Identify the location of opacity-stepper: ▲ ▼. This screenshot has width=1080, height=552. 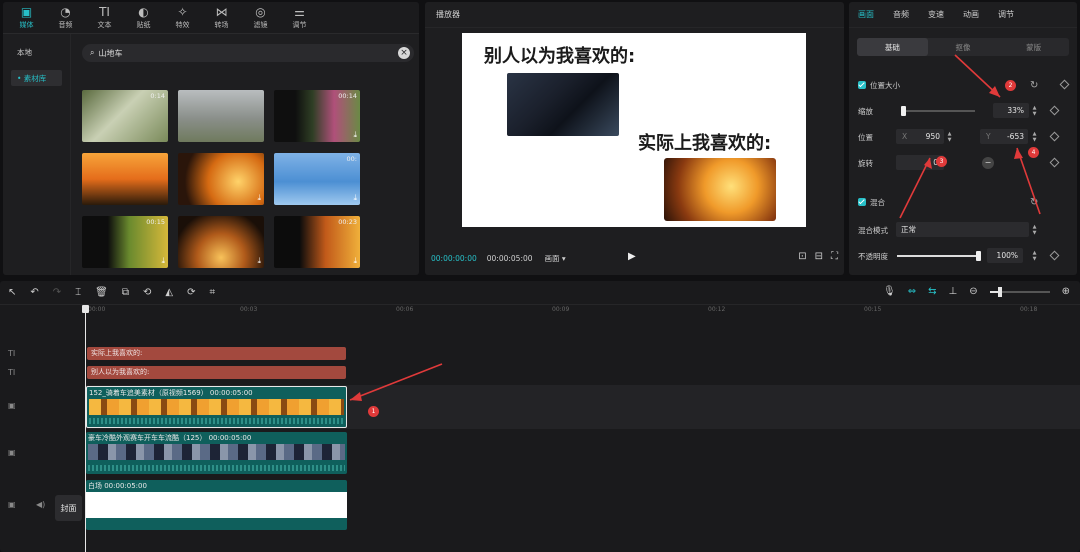
(1034, 255).